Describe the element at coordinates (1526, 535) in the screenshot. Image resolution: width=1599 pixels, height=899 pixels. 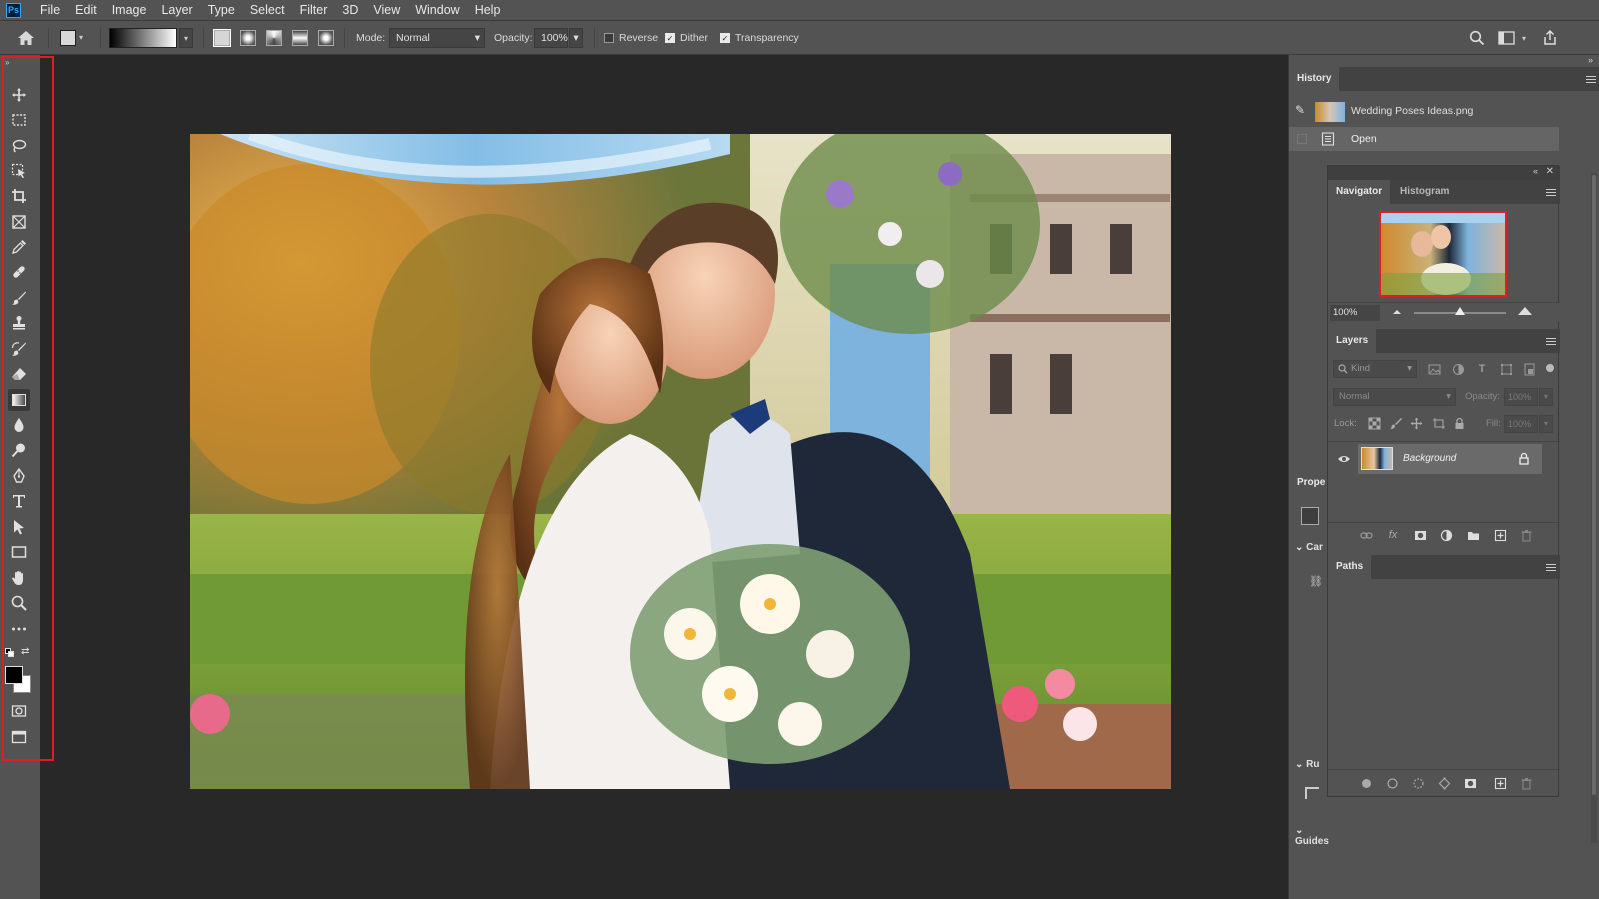
I see `delete-layer-button` at that location.